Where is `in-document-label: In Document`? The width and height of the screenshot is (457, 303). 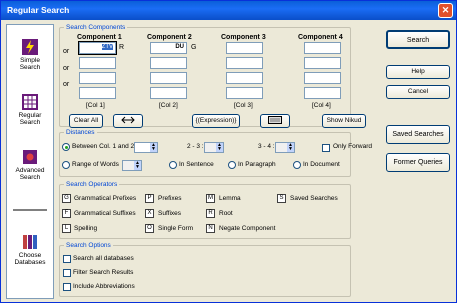 in-document-label: In Document is located at coordinates (321, 164).